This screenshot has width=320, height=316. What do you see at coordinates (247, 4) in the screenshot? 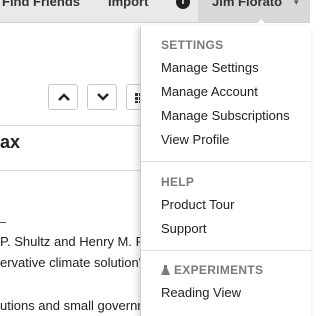
I see `user-name: Jim Fiorato` at bounding box center [247, 4].